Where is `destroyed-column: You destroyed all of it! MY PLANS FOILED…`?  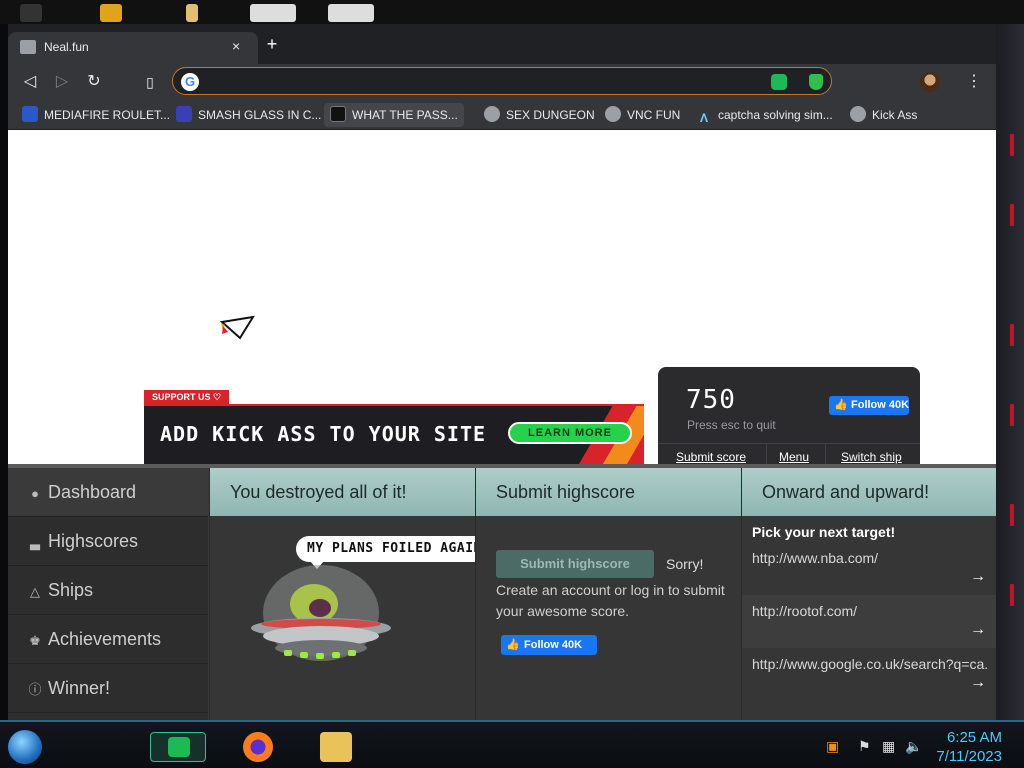
destroyed-column: You destroyed all of it! MY PLANS FOILED… is located at coordinates (351, 594).